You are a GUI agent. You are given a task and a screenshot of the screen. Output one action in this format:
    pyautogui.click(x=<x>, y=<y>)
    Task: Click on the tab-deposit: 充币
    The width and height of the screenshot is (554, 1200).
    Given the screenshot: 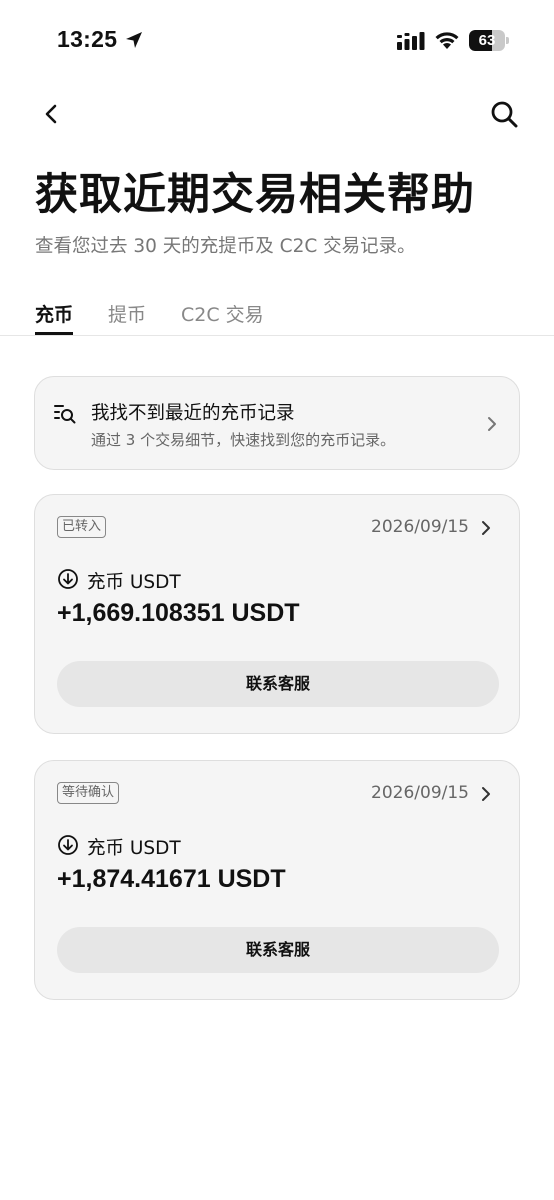 What is the action you would take?
    pyautogui.click(x=54, y=313)
    